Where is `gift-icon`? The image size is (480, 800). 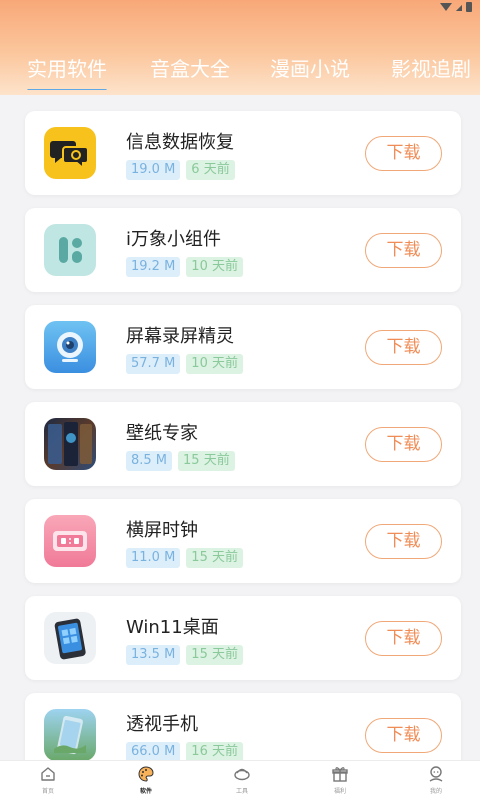 gift-icon is located at coordinates (340, 774).